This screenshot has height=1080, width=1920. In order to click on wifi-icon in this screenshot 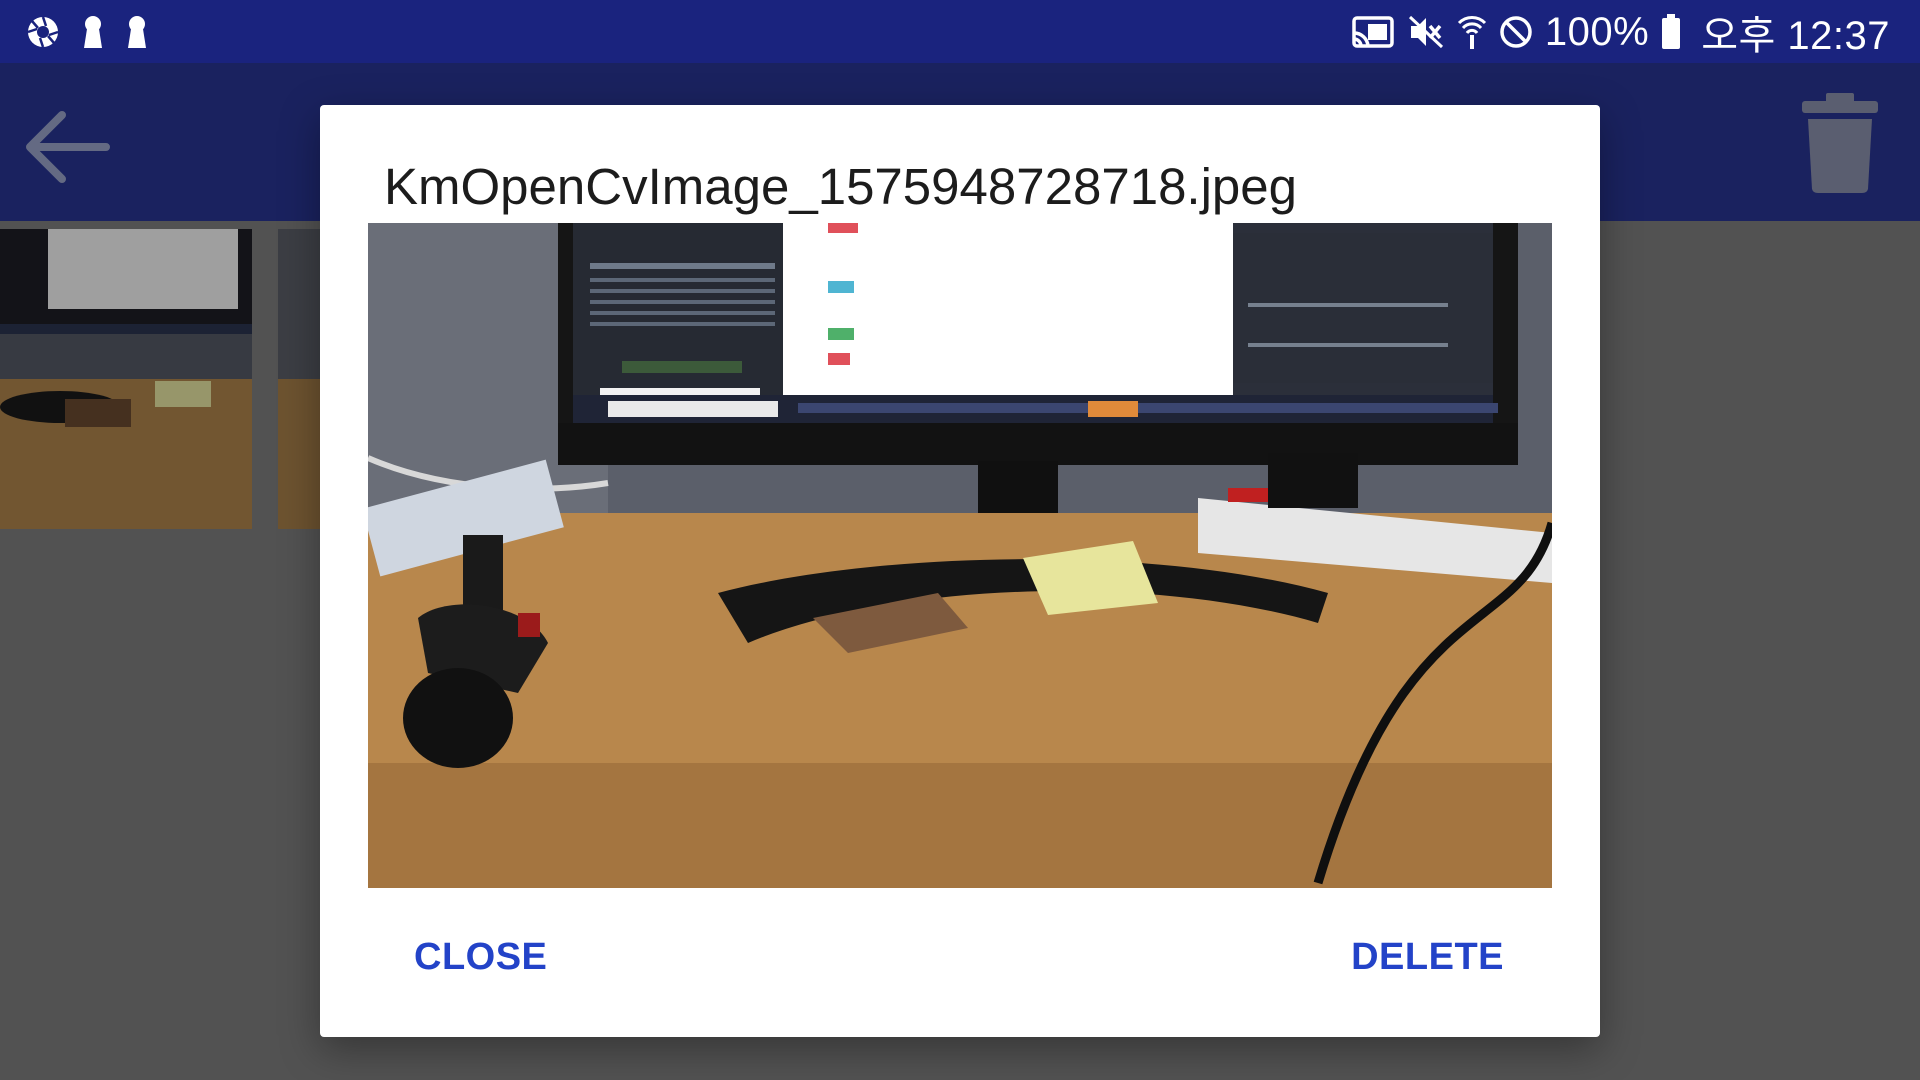, I will do `click(1472, 32)`.